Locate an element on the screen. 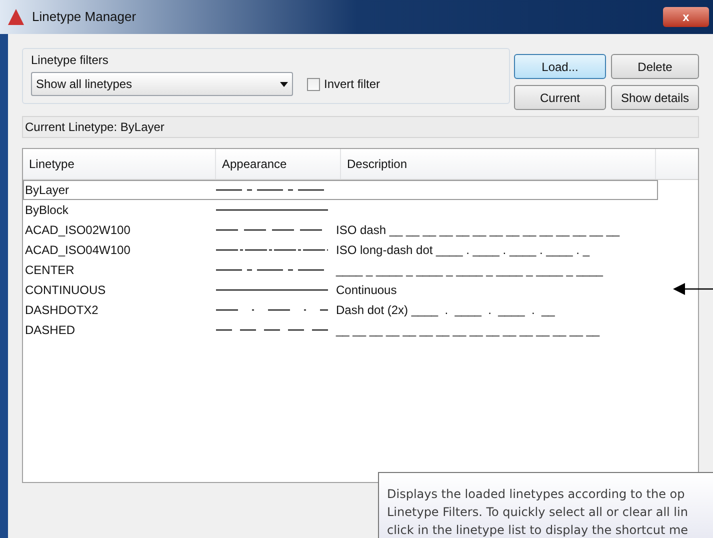 The width and height of the screenshot is (713, 538). dialog-button: Current is located at coordinates (560, 97).